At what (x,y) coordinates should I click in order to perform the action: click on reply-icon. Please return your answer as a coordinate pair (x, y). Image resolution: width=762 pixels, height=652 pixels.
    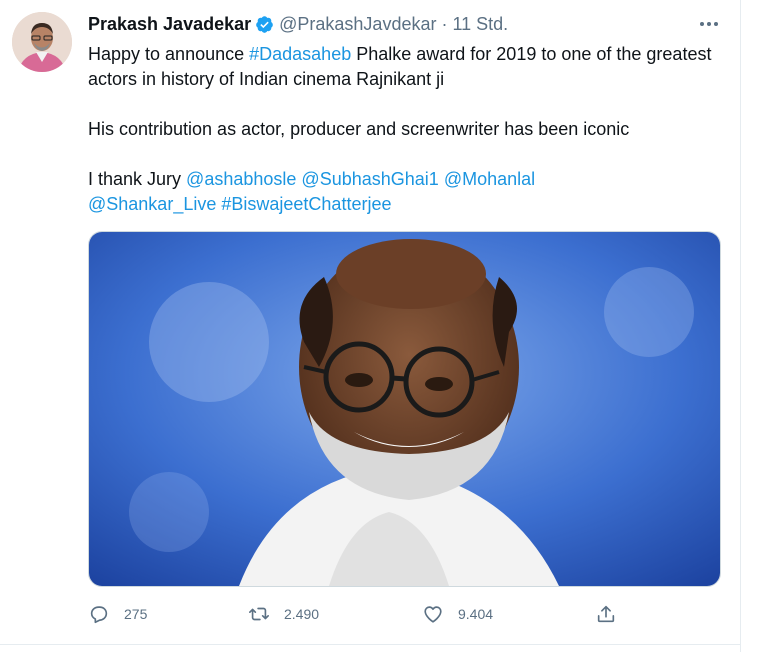
    Looking at the image, I should click on (99, 615).